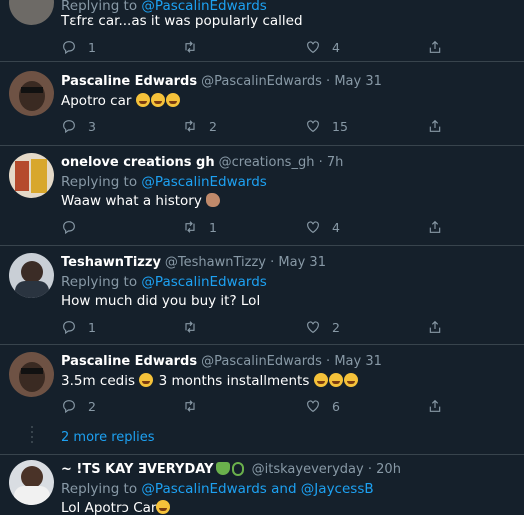 This screenshot has height=515, width=524. Describe the element at coordinates (215, 262) in the screenshot. I see `handle: @TeshawnTizzy` at that location.